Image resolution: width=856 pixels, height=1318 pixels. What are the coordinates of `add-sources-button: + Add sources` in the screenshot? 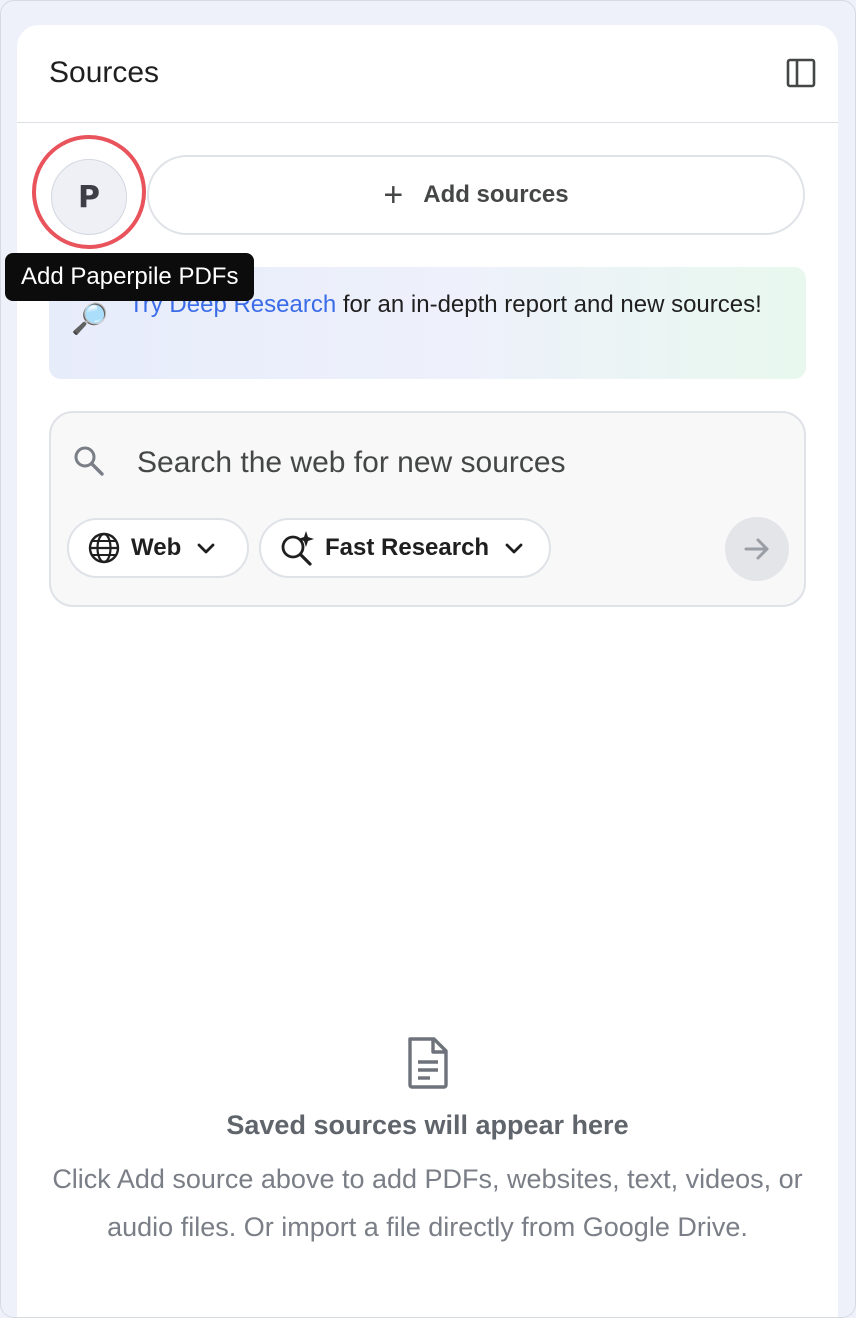 It's located at (476, 195).